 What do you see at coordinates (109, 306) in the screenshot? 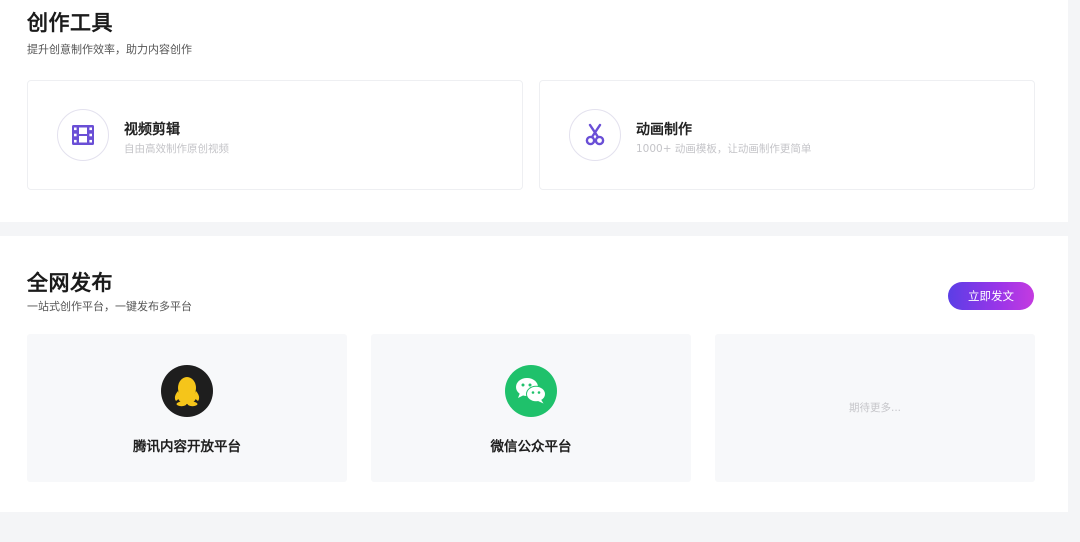
I see `section-subtitle: 一站式创作平台，一键发布多平台` at bounding box center [109, 306].